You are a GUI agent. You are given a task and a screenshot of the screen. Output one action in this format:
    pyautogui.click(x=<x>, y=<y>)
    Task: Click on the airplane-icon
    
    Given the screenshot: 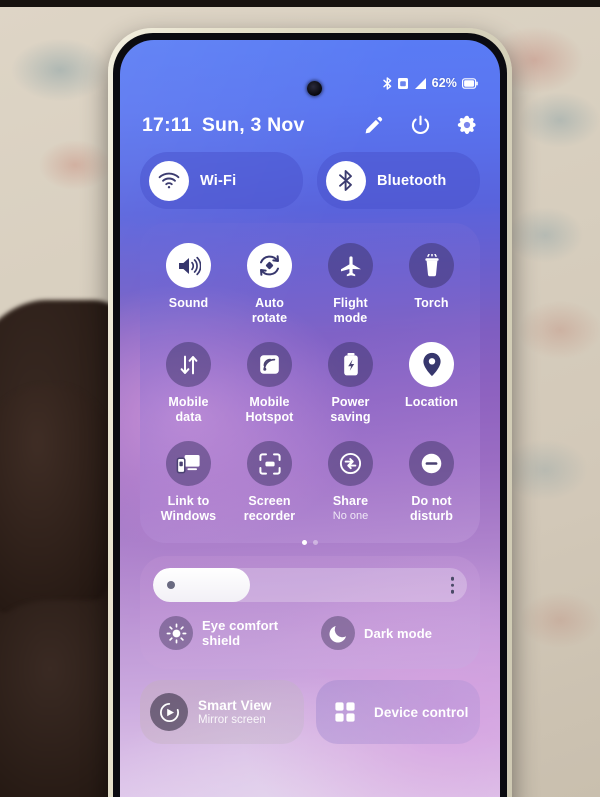 What is the action you would take?
    pyautogui.click(x=350, y=265)
    